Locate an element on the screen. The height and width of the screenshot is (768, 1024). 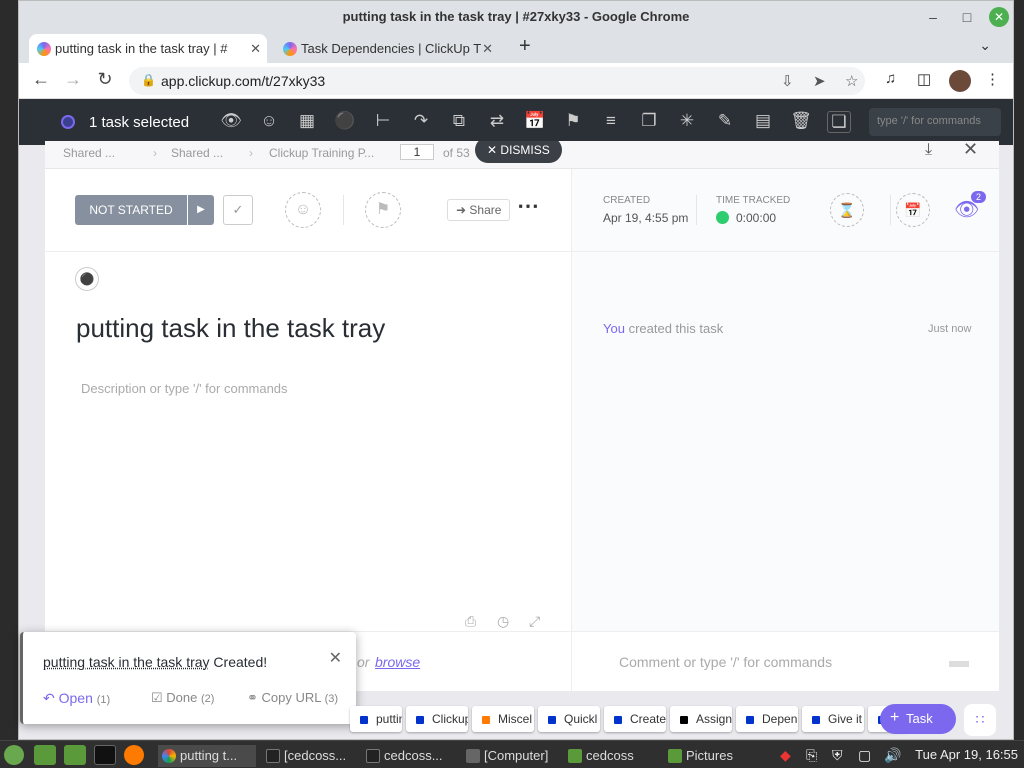
profile-avatar is located at coordinates (960, 81).